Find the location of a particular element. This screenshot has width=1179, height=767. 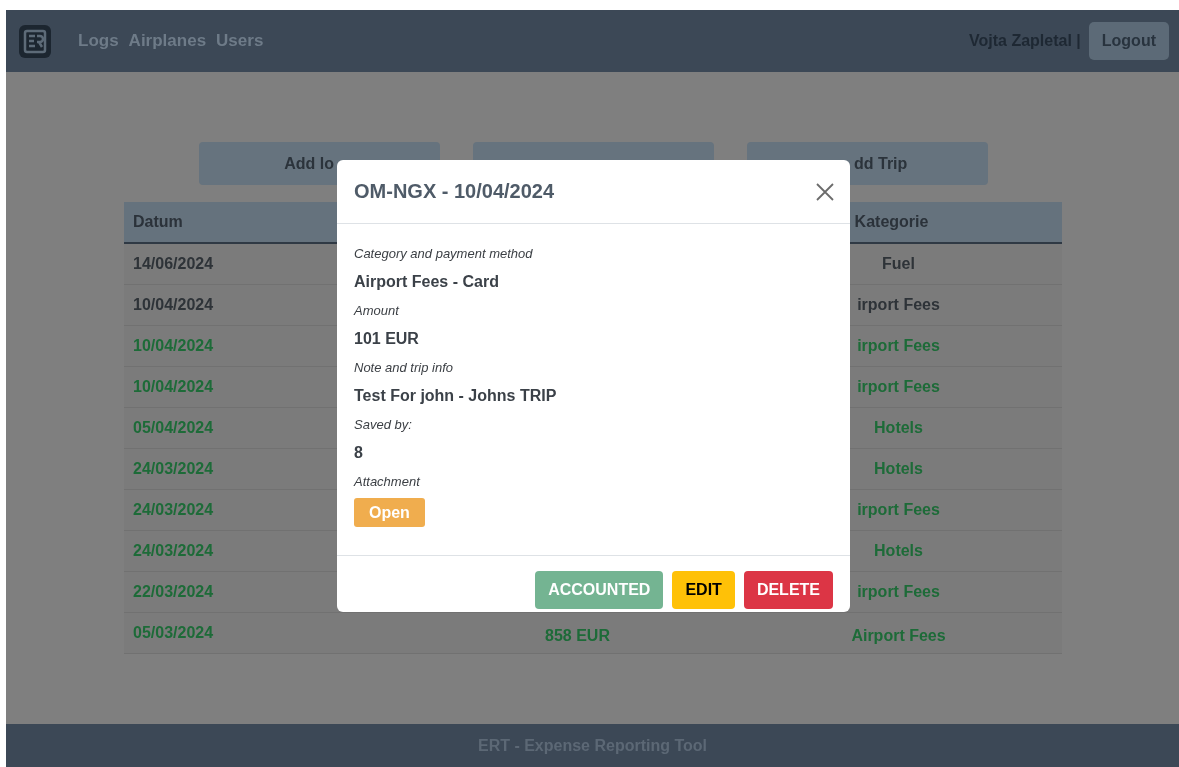

field-value: Test For john - Johns TRIP is located at coordinates (456, 396).